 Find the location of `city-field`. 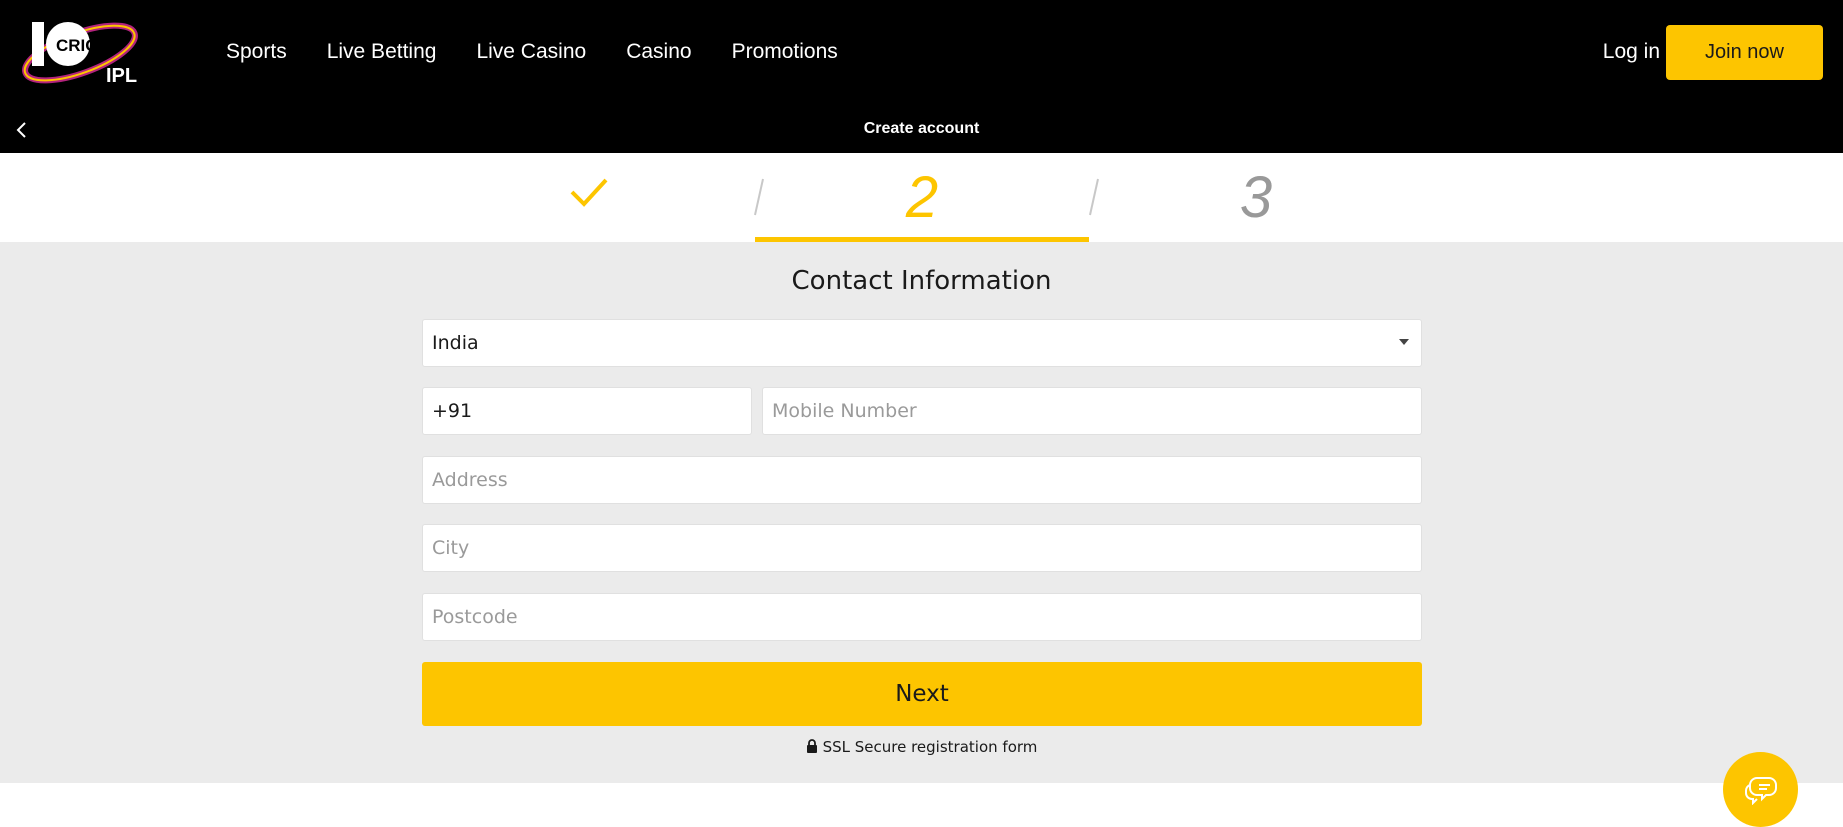

city-field is located at coordinates (922, 548).